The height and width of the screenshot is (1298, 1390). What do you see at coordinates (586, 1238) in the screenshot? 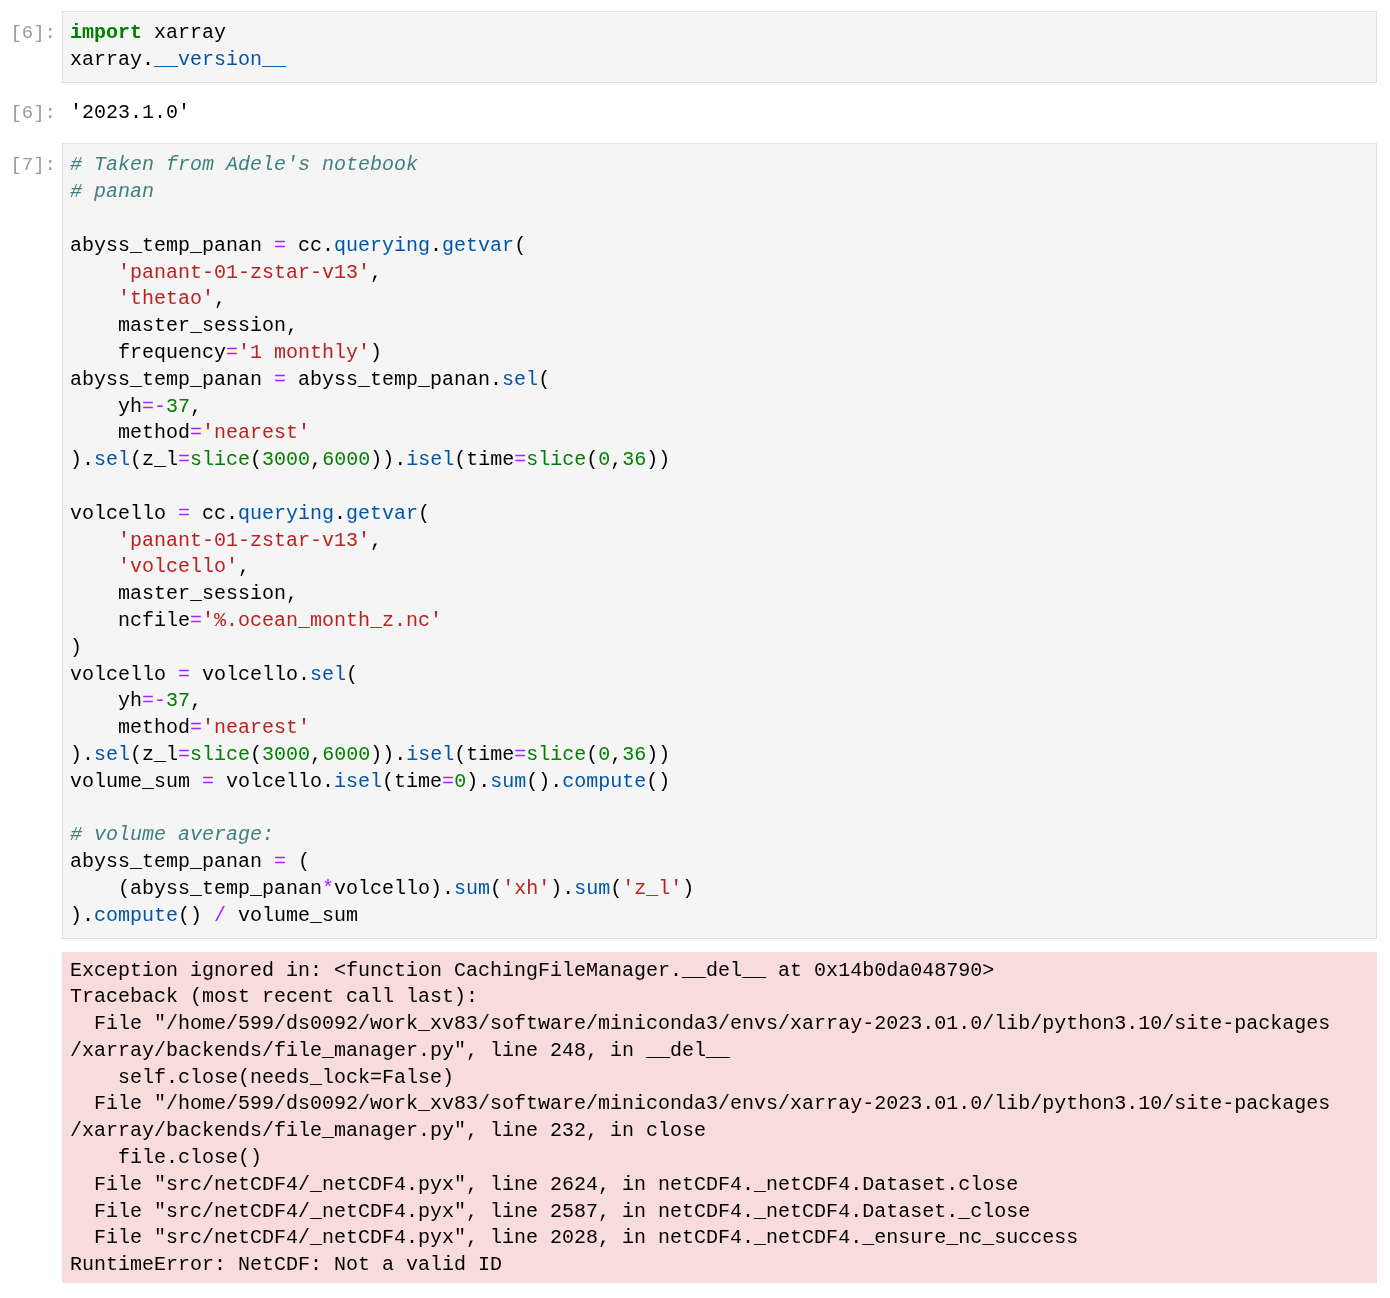
I see `traceback-line: File "src/netCDF4/_netCDF4.pyx", line 2028, in netCDF4._netCDF4._ensure_nc_success` at bounding box center [586, 1238].